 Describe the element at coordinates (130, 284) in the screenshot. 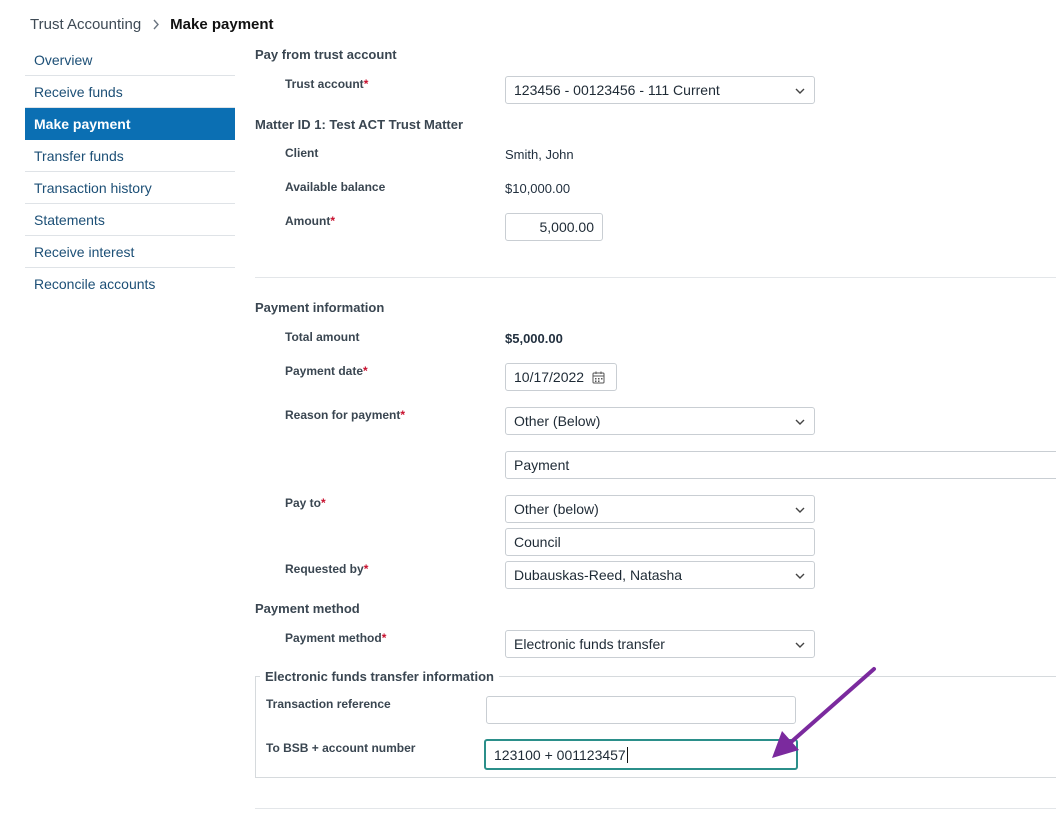

I see `sidebar-item-reconcile-accounts: Reconcile accounts` at that location.